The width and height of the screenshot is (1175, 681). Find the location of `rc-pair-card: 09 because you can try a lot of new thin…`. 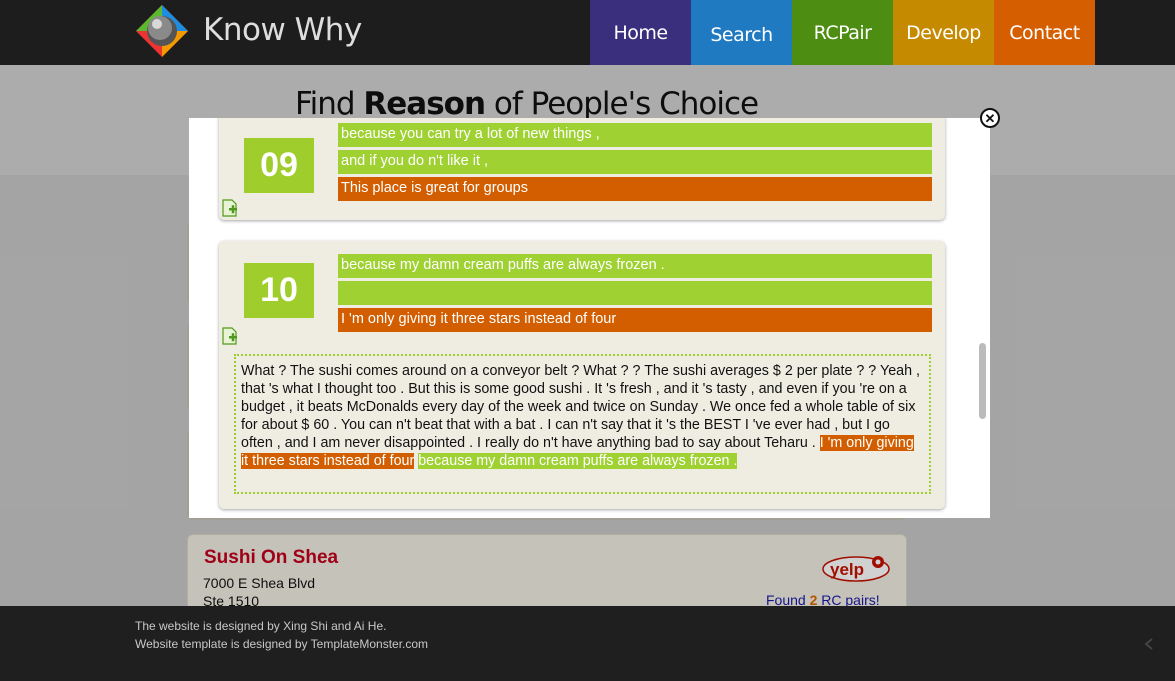

rc-pair-card: 09 because you can try a lot of new thin… is located at coordinates (582, 169).